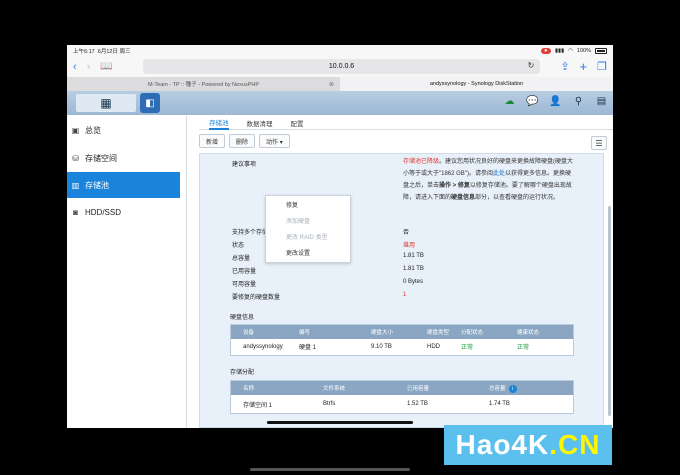 This screenshot has height=475, width=680. I want to click on disk-info-title: 硬盘信息, so click(242, 318).